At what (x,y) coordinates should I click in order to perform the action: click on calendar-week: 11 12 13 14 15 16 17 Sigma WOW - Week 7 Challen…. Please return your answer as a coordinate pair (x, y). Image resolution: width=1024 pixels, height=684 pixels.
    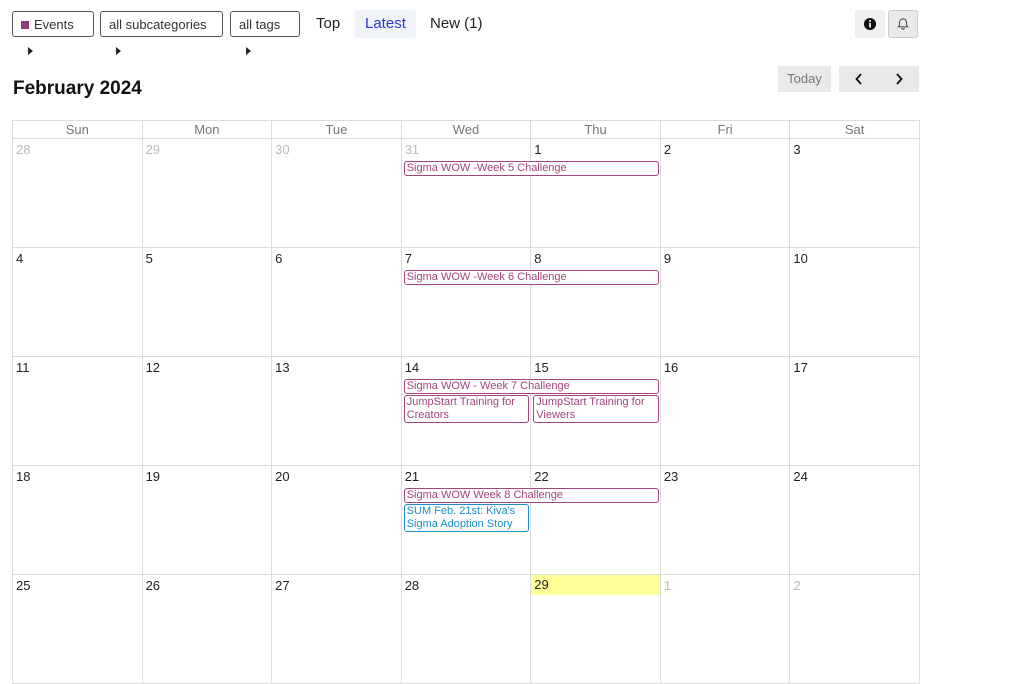
    Looking at the image, I should click on (466, 411).